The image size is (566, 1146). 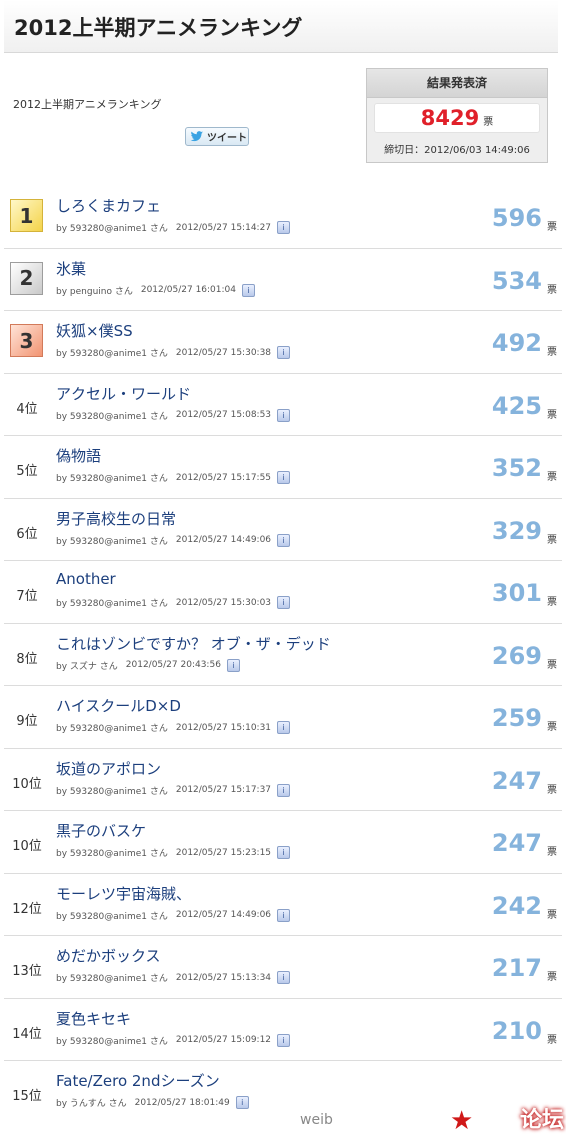 I want to click on entry-meta: by スズナ さん 2012/05/27 20:43:56 i, so click(x=148, y=665).